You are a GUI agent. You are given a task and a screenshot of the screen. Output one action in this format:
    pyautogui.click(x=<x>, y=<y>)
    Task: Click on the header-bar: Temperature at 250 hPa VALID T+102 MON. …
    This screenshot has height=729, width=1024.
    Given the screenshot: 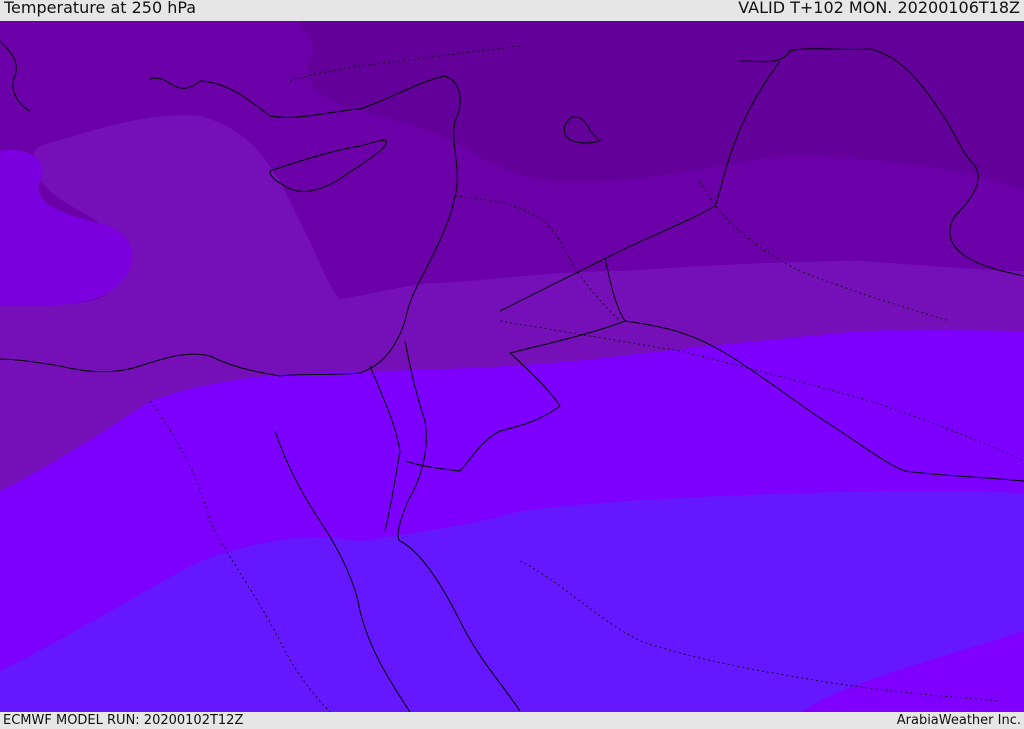 What is the action you would take?
    pyautogui.click(x=512, y=10)
    